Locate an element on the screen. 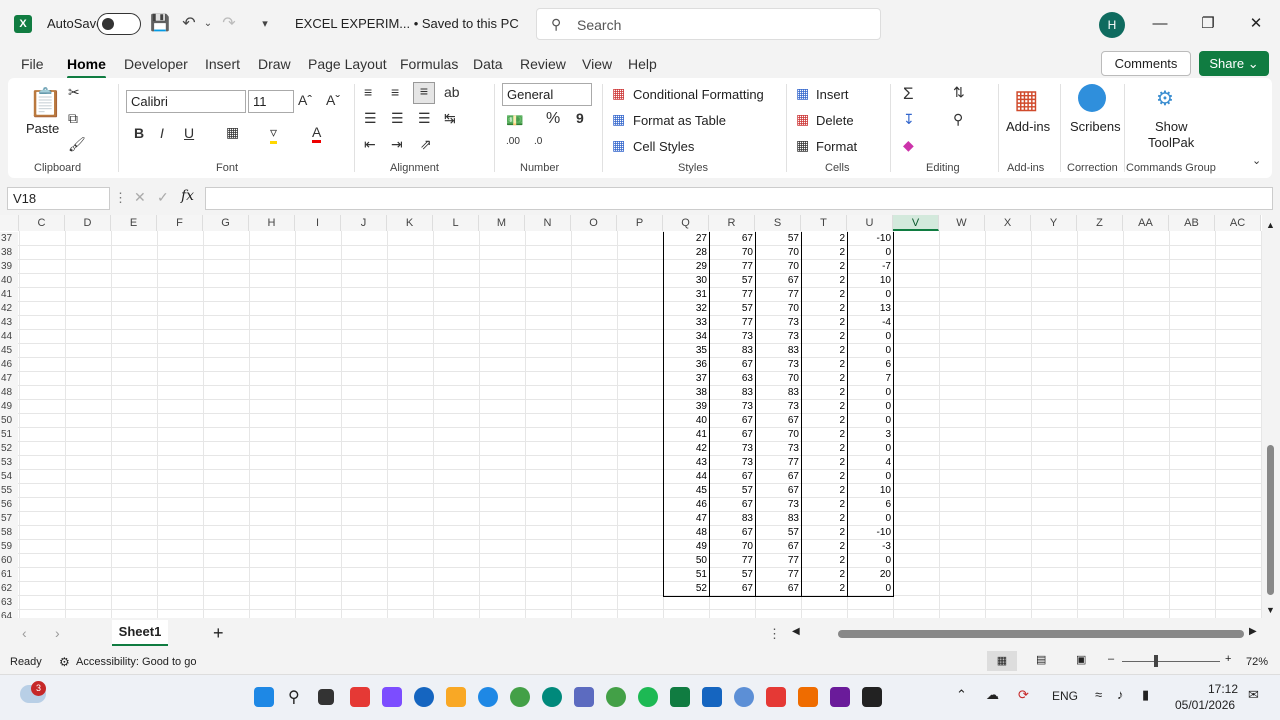  table-cell: 51 is located at coordinates (686, 575).